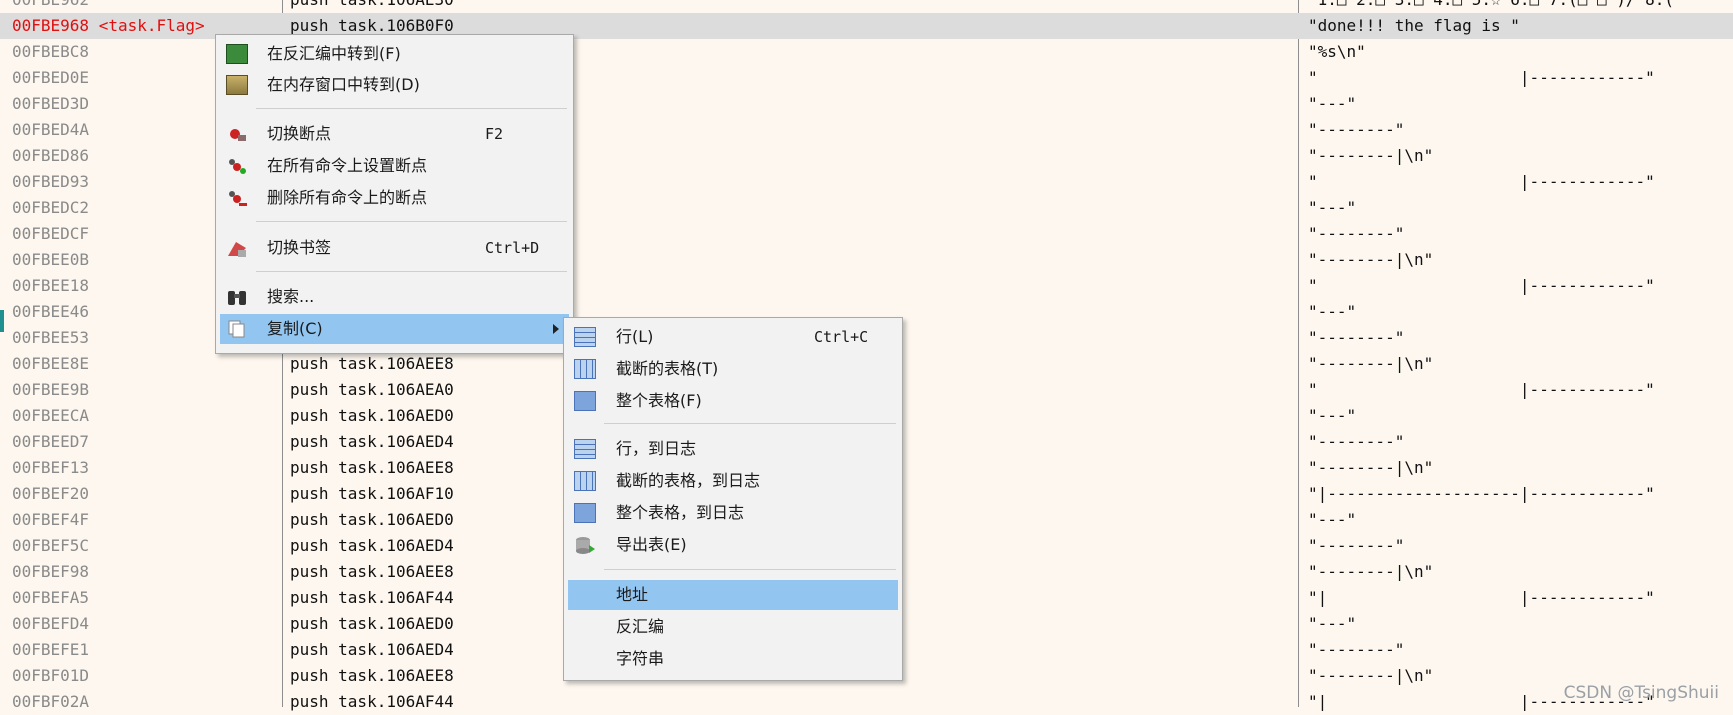 The width and height of the screenshot is (1733, 715). I want to click on export-database-icon, so click(585, 545).